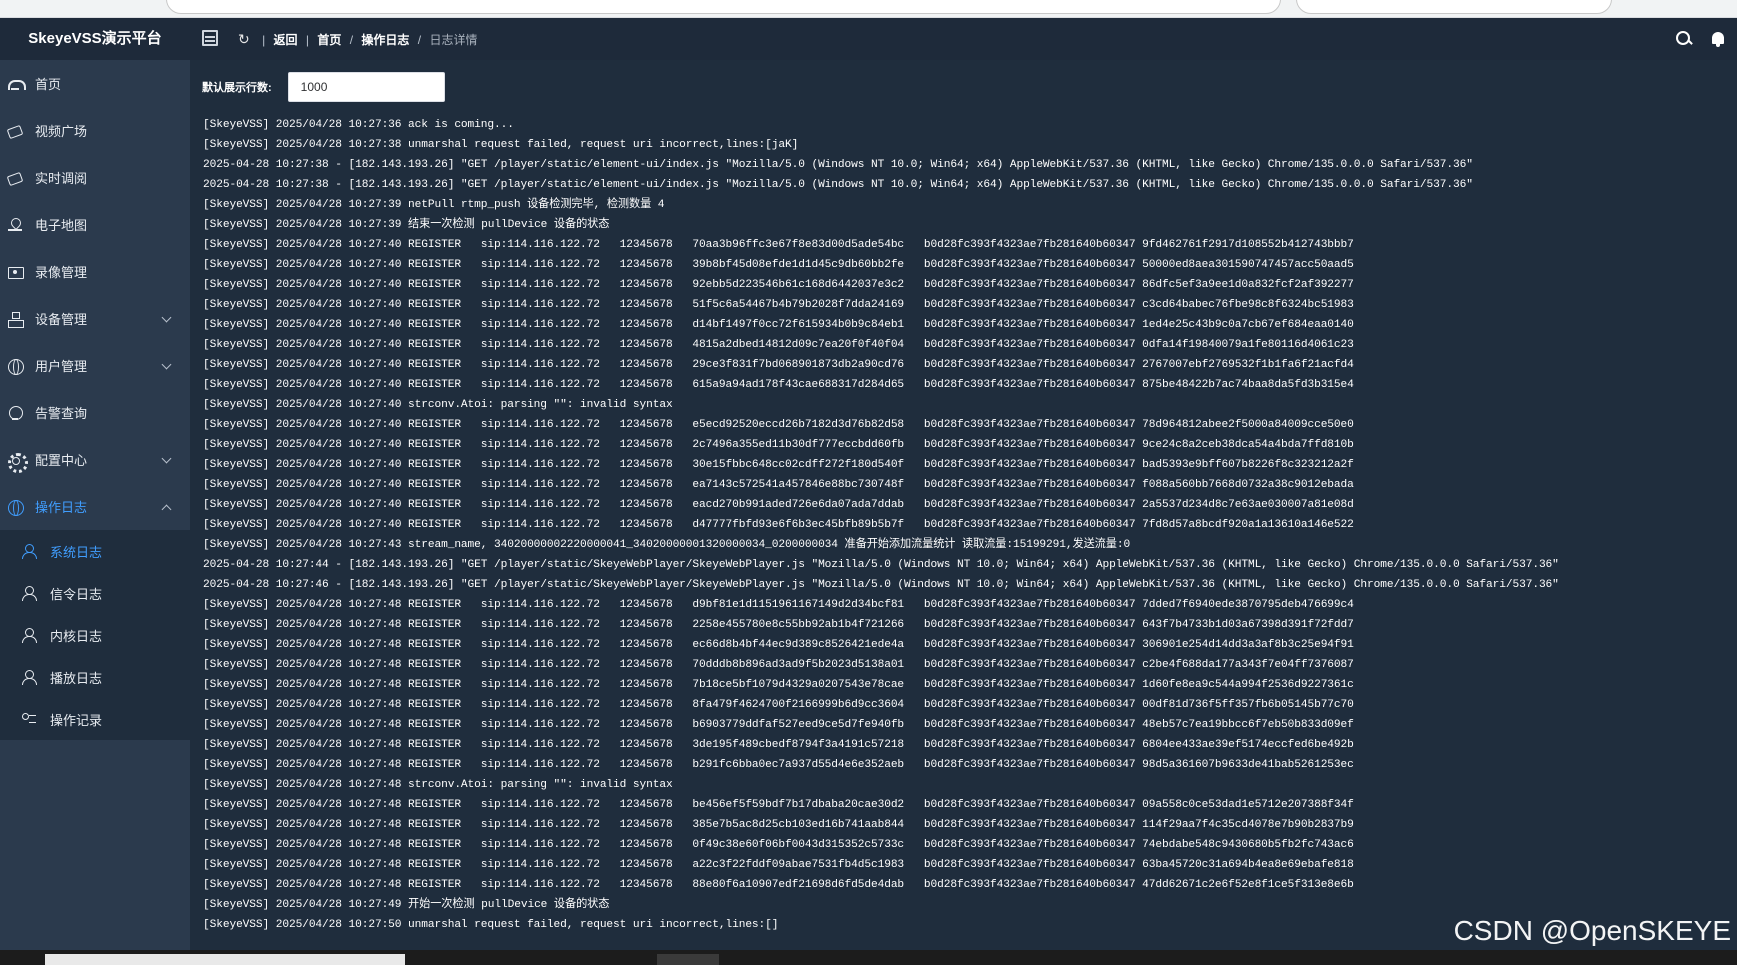  Describe the element at coordinates (95, 224) in the screenshot. I see `sidebar-item-emap: 电子地图` at that location.